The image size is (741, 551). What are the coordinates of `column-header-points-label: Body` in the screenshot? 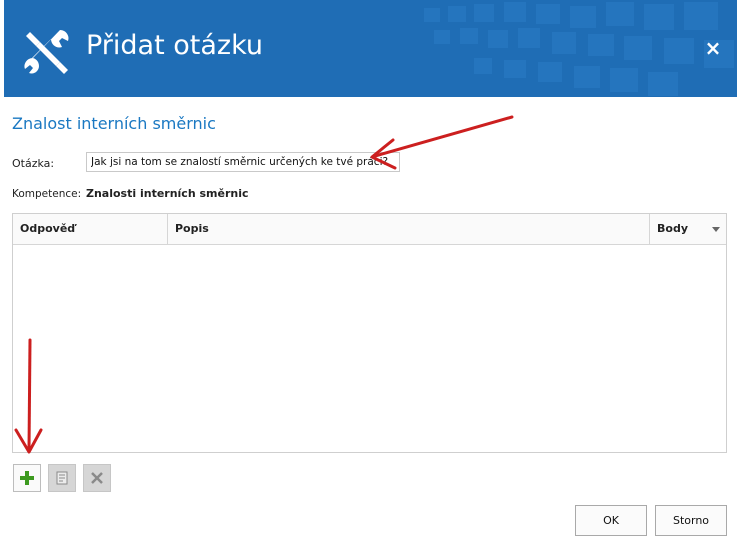 It's located at (672, 228).